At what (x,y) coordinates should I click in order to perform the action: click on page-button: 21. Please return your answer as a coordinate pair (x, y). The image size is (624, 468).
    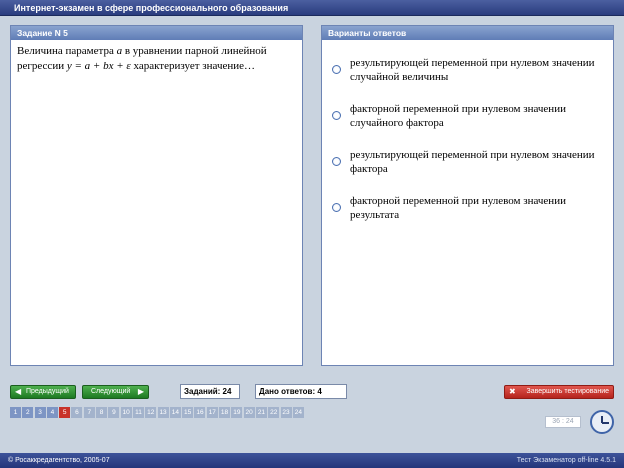
    Looking at the image, I should click on (261, 412).